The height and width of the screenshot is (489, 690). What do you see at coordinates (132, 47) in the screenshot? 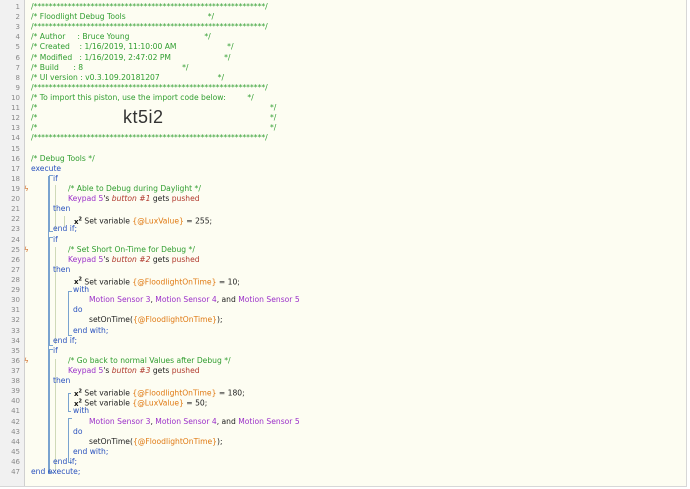
I see `comment-text: /* Created : 1/16/2019, 11:10:00 AM */` at bounding box center [132, 47].